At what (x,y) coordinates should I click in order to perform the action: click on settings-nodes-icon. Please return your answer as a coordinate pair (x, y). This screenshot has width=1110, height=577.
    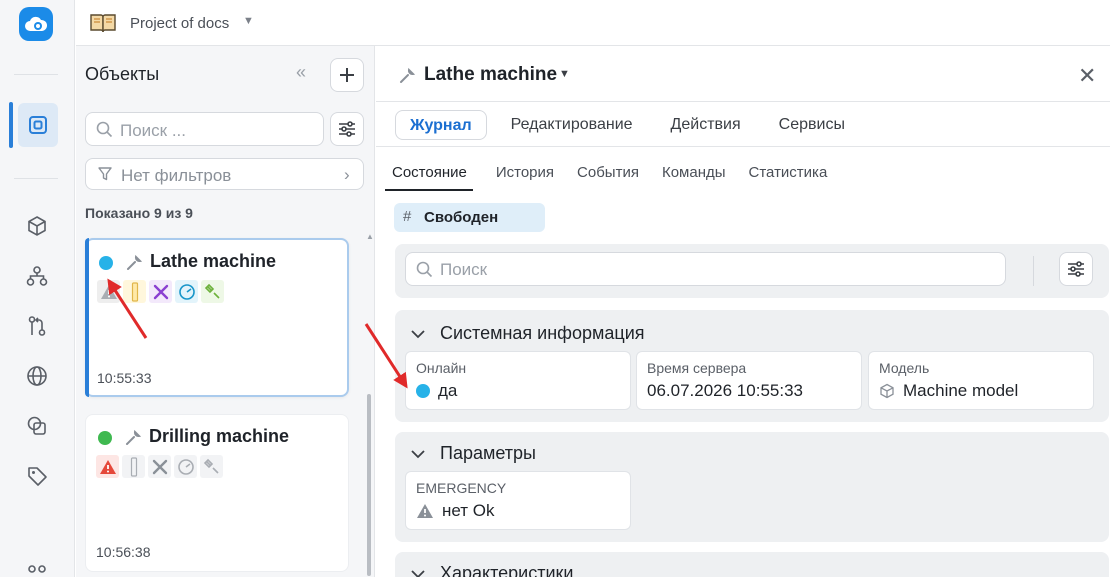
    Looking at the image, I should click on (37, 567).